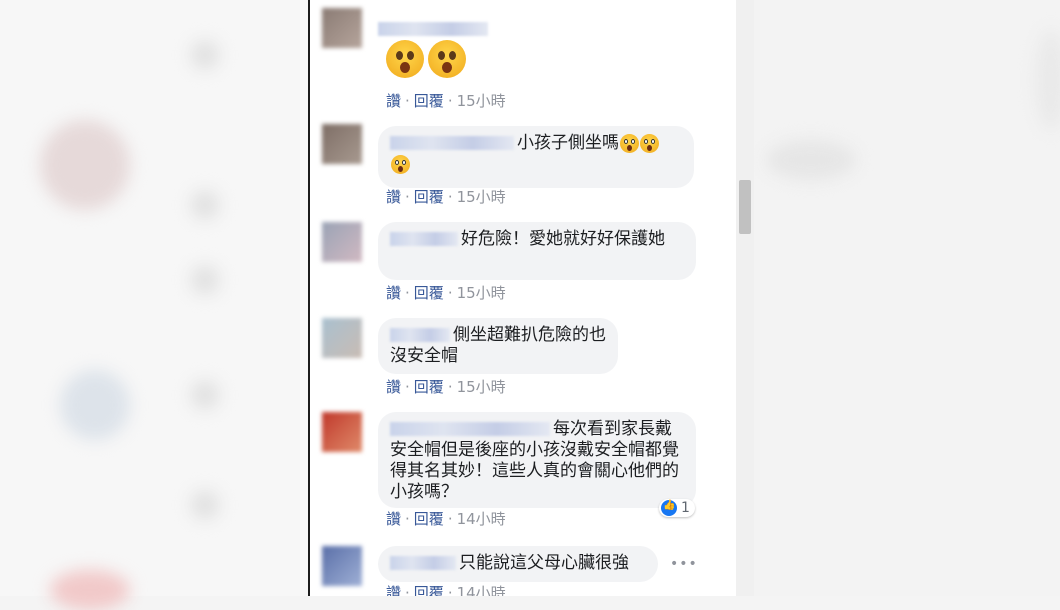 The image size is (1060, 610). I want to click on comment-bubble: 側坐超難扒危險的也沒安全帽, so click(498, 346).